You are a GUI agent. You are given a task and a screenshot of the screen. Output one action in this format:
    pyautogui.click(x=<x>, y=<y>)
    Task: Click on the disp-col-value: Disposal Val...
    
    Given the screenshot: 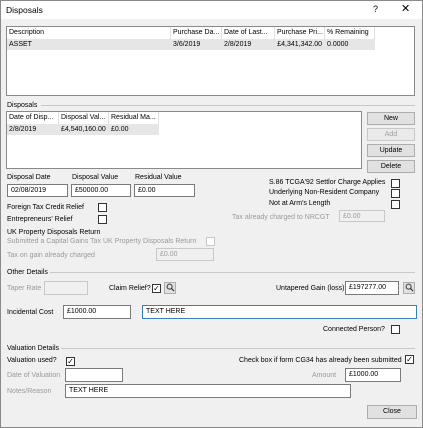 What is the action you would take?
    pyautogui.click(x=84, y=118)
    